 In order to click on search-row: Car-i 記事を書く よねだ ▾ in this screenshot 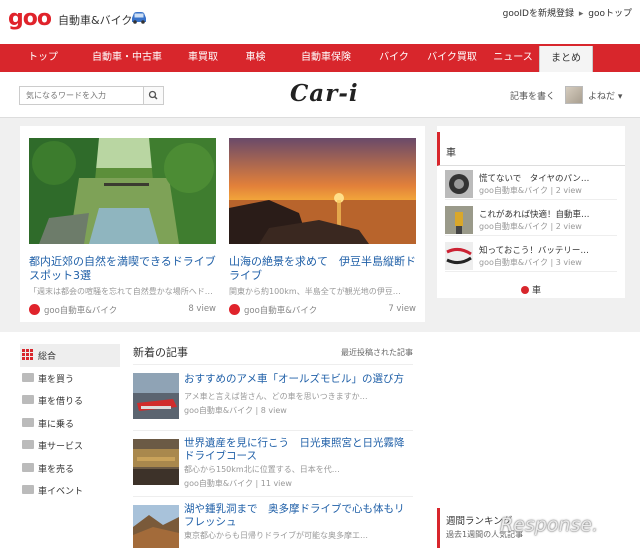, I will do `click(320, 95)`.